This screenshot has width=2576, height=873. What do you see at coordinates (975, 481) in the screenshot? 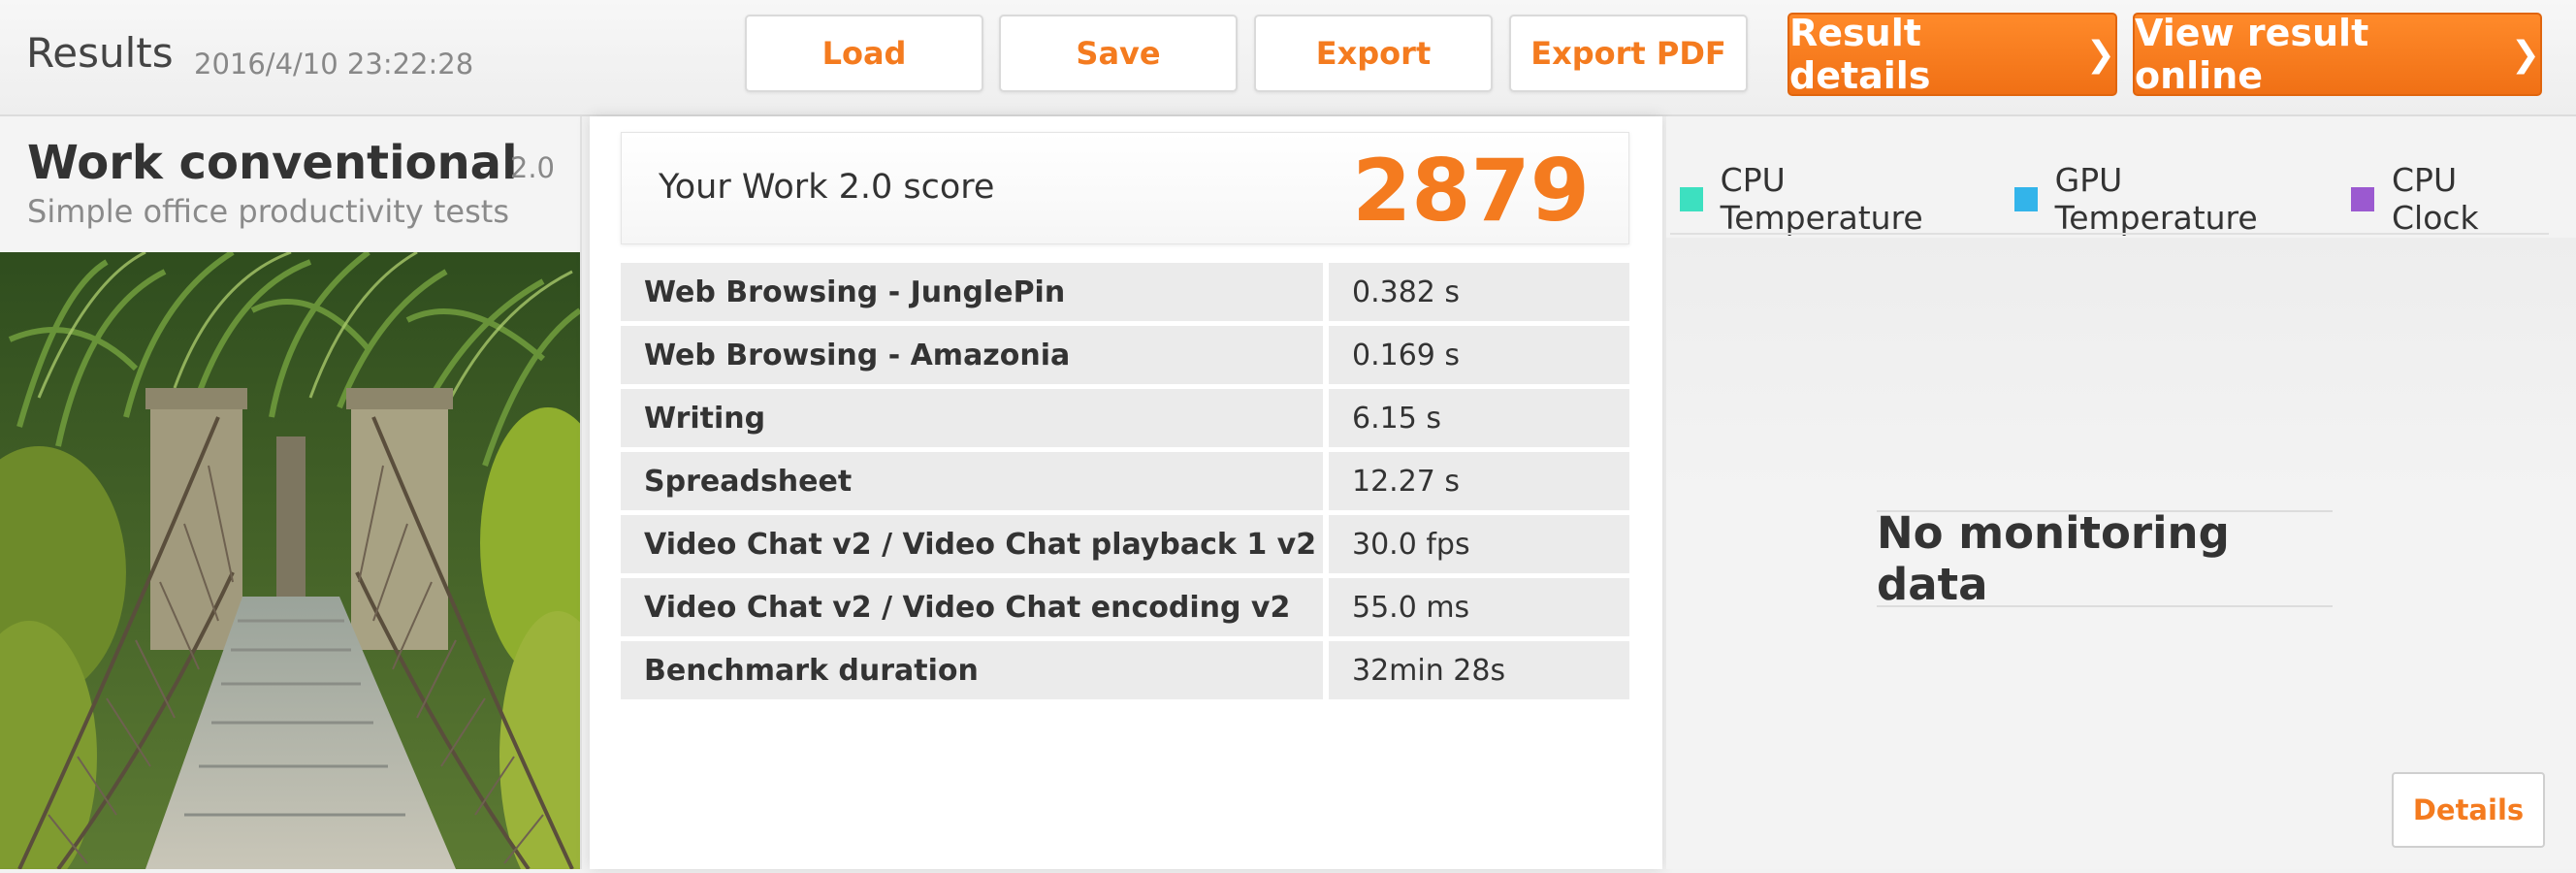
I see `result-name: Spreadsheet` at bounding box center [975, 481].